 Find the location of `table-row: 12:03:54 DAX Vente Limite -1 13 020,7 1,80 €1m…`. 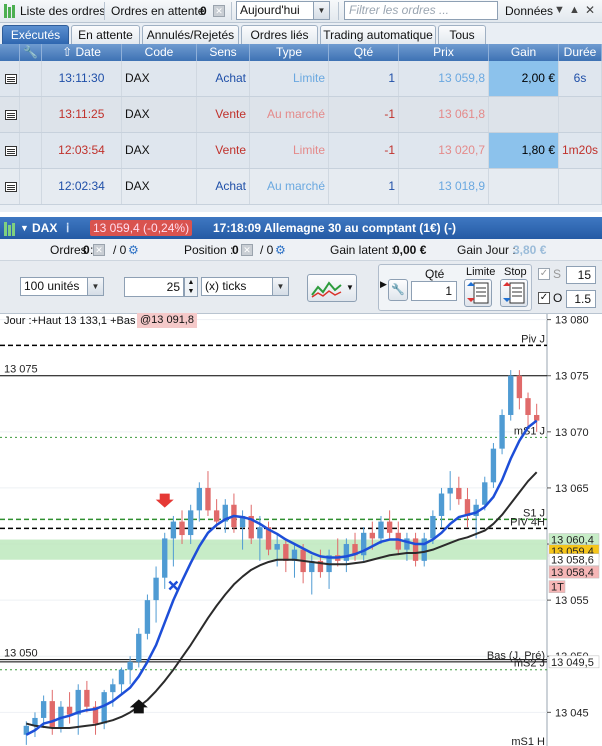

table-row: 12:03:54 DAX Vente Limite -1 13 020,7 1,80 €1m… is located at coordinates (301, 151).